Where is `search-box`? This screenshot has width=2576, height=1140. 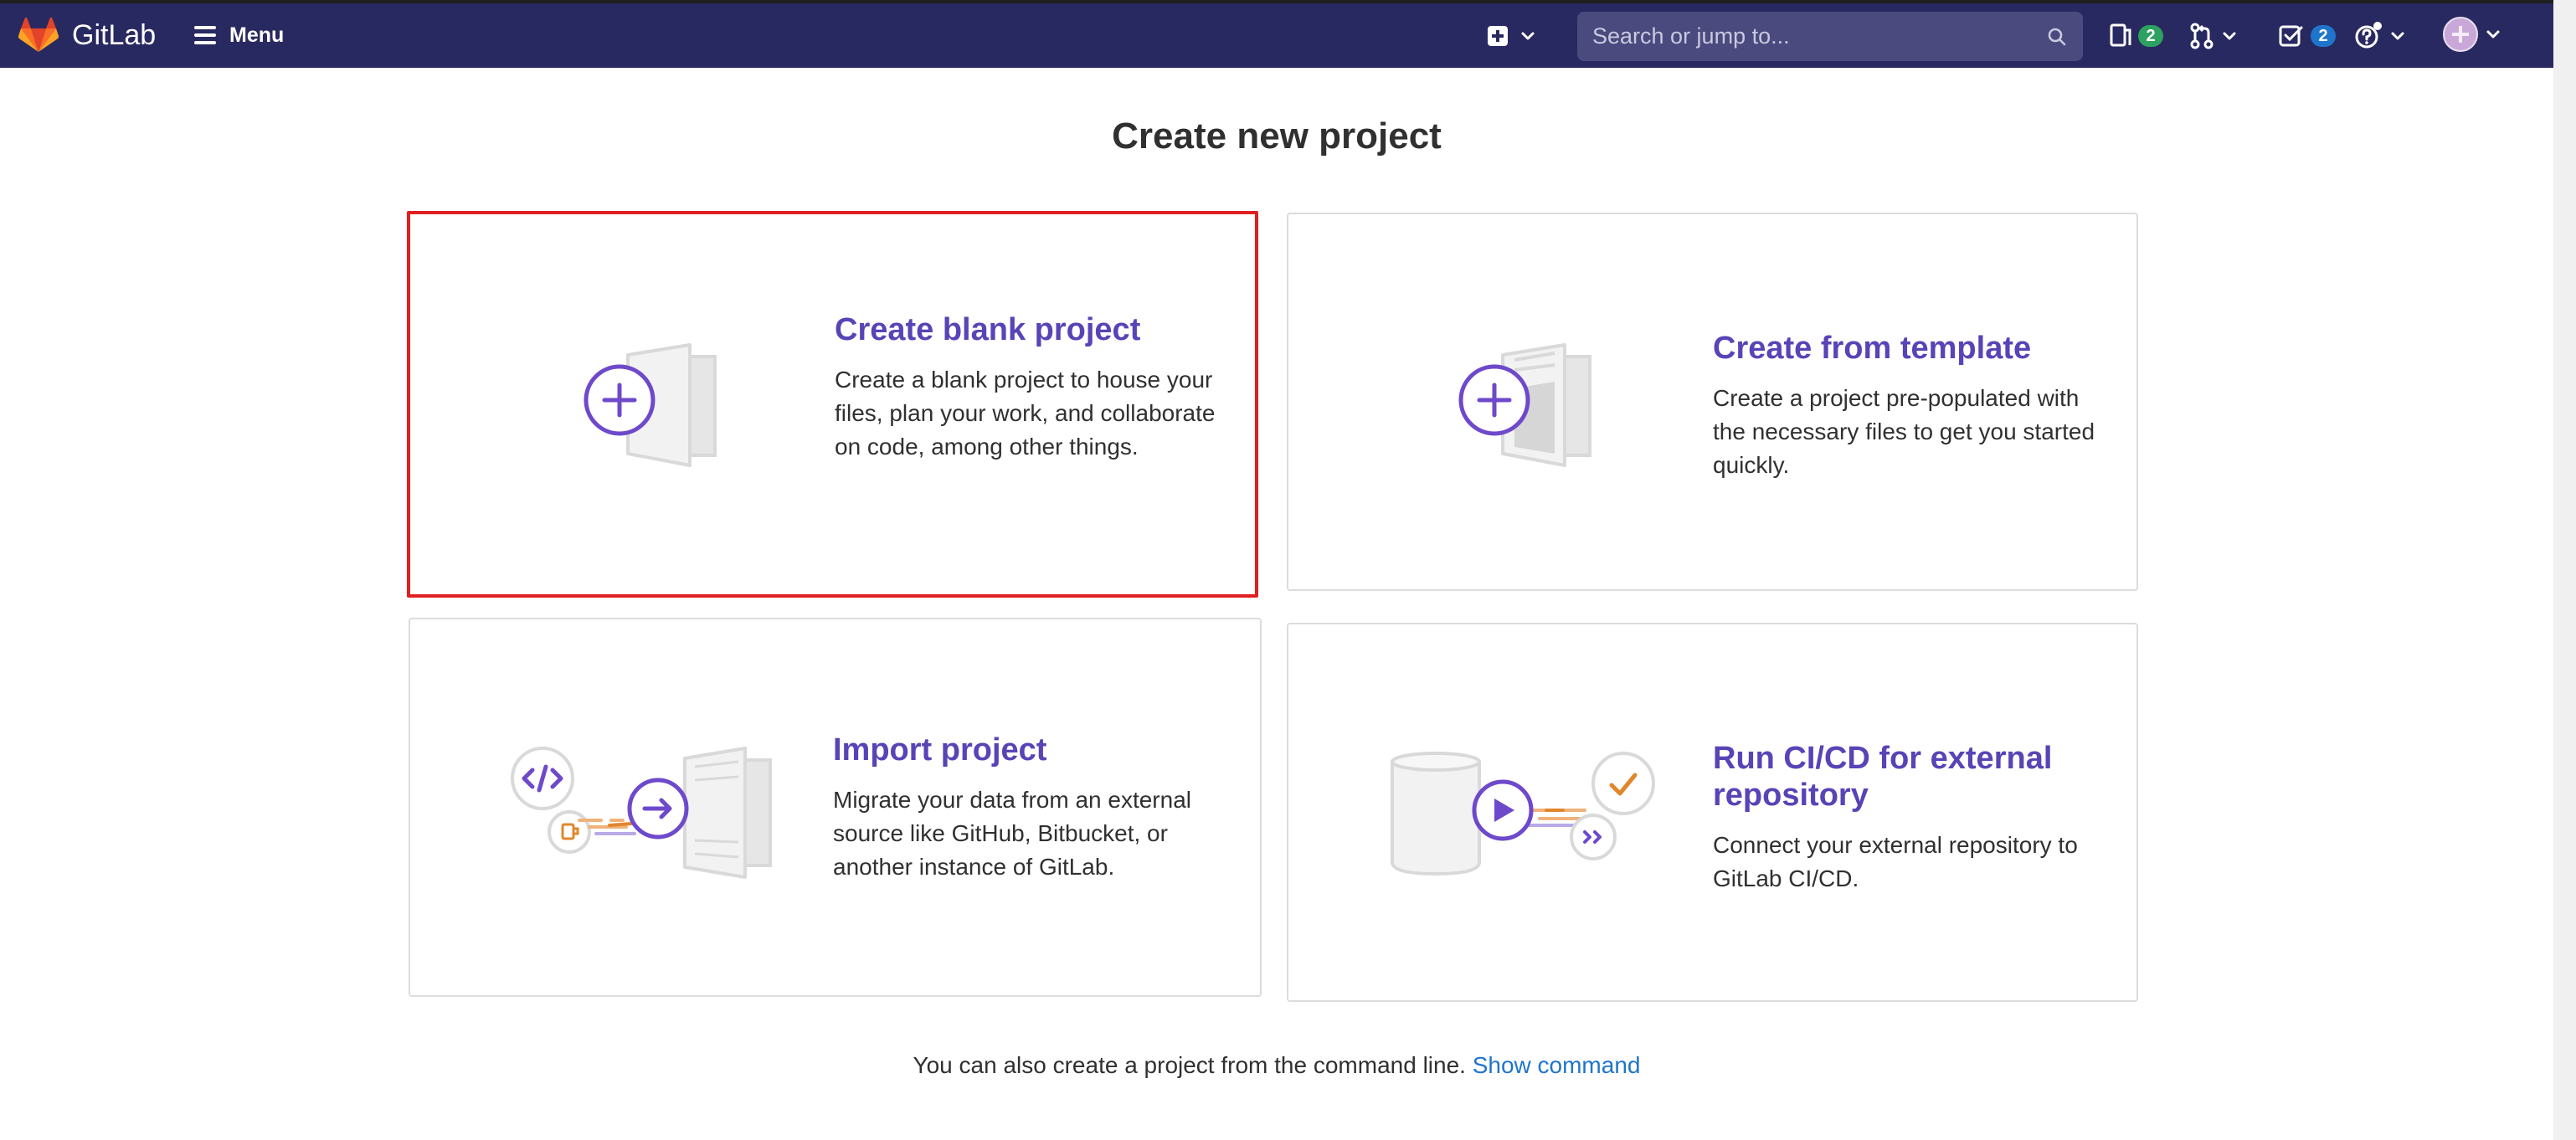 search-box is located at coordinates (1830, 36).